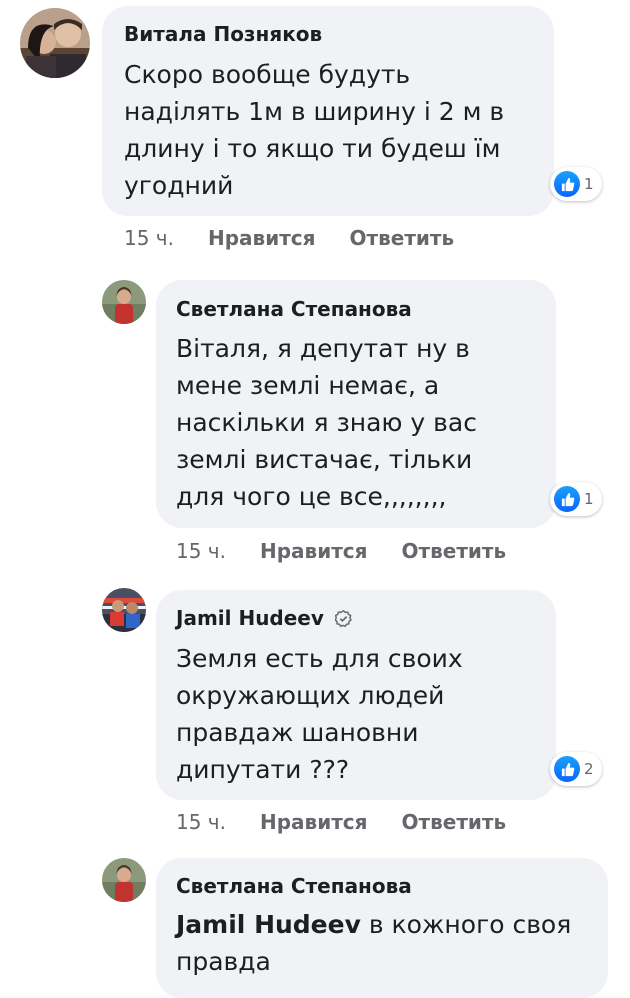  What do you see at coordinates (589, 769) in the screenshot?
I see `reaction-count: 2` at bounding box center [589, 769].